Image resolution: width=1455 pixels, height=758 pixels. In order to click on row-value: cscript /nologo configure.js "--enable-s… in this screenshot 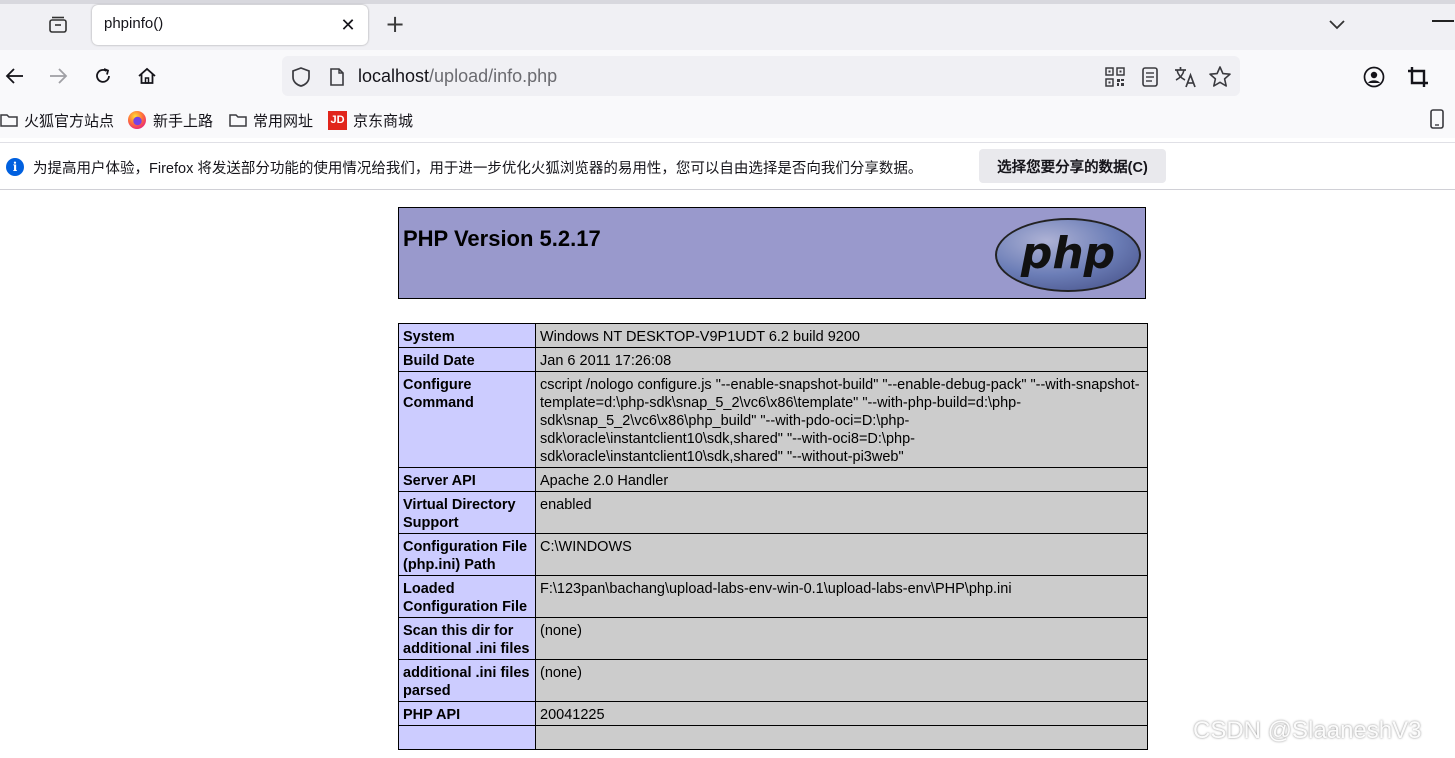, I will do `click(841, 419)`.